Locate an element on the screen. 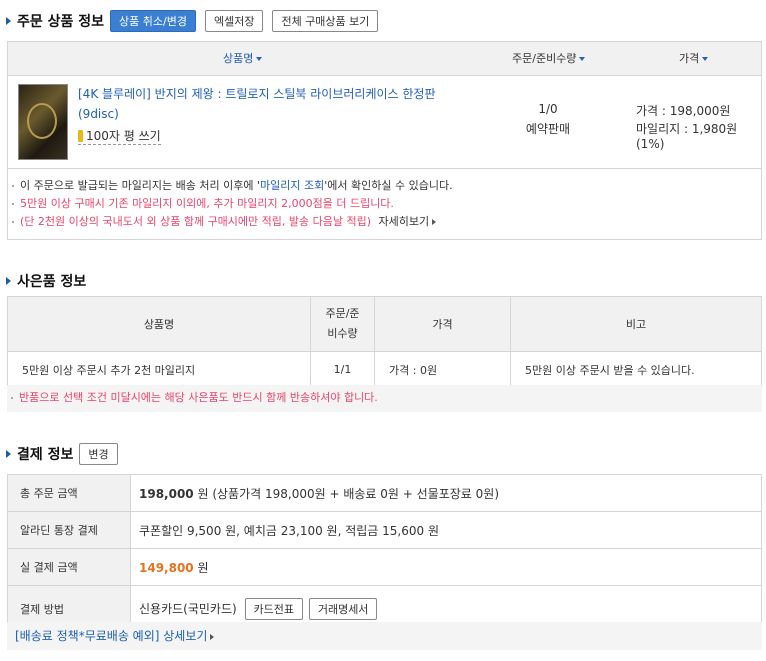 The width and height of the screenshot is (766, 661). item-status: 예약판매 is located at coordinates (548, 129).